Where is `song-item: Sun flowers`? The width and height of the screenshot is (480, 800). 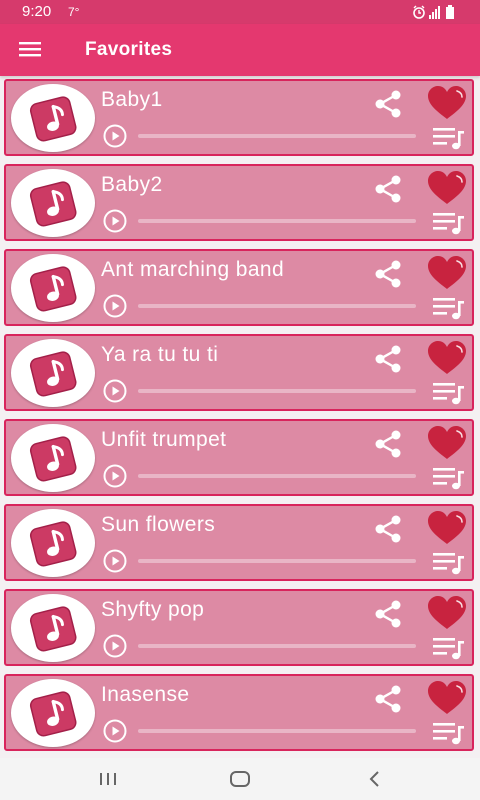 song-item: Sun flowers is located at coordinates (239, 542).